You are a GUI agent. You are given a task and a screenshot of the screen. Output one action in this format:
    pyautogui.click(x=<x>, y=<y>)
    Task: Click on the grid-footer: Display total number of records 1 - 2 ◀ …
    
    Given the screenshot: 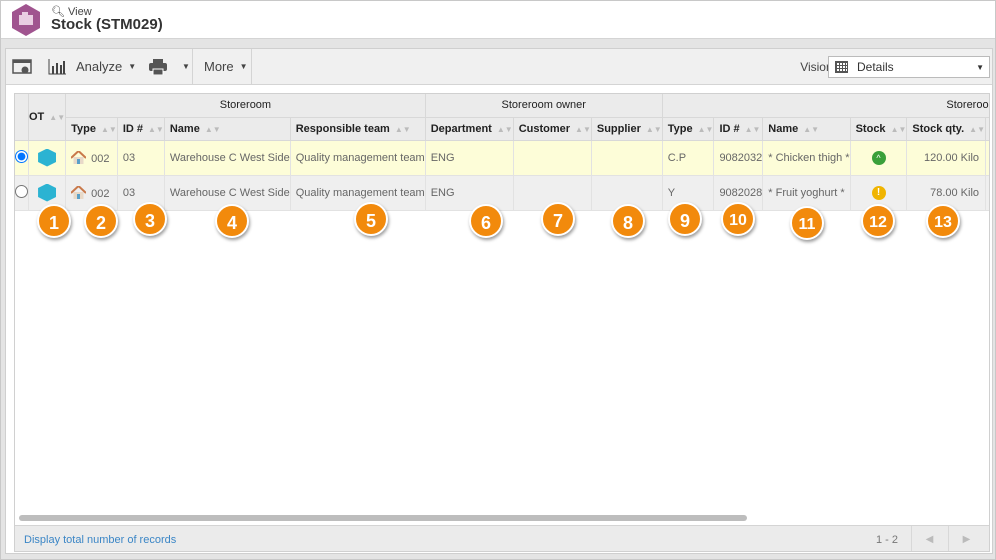 What is the action you would take?
    pyautogui.click(x=502, y=538)
    